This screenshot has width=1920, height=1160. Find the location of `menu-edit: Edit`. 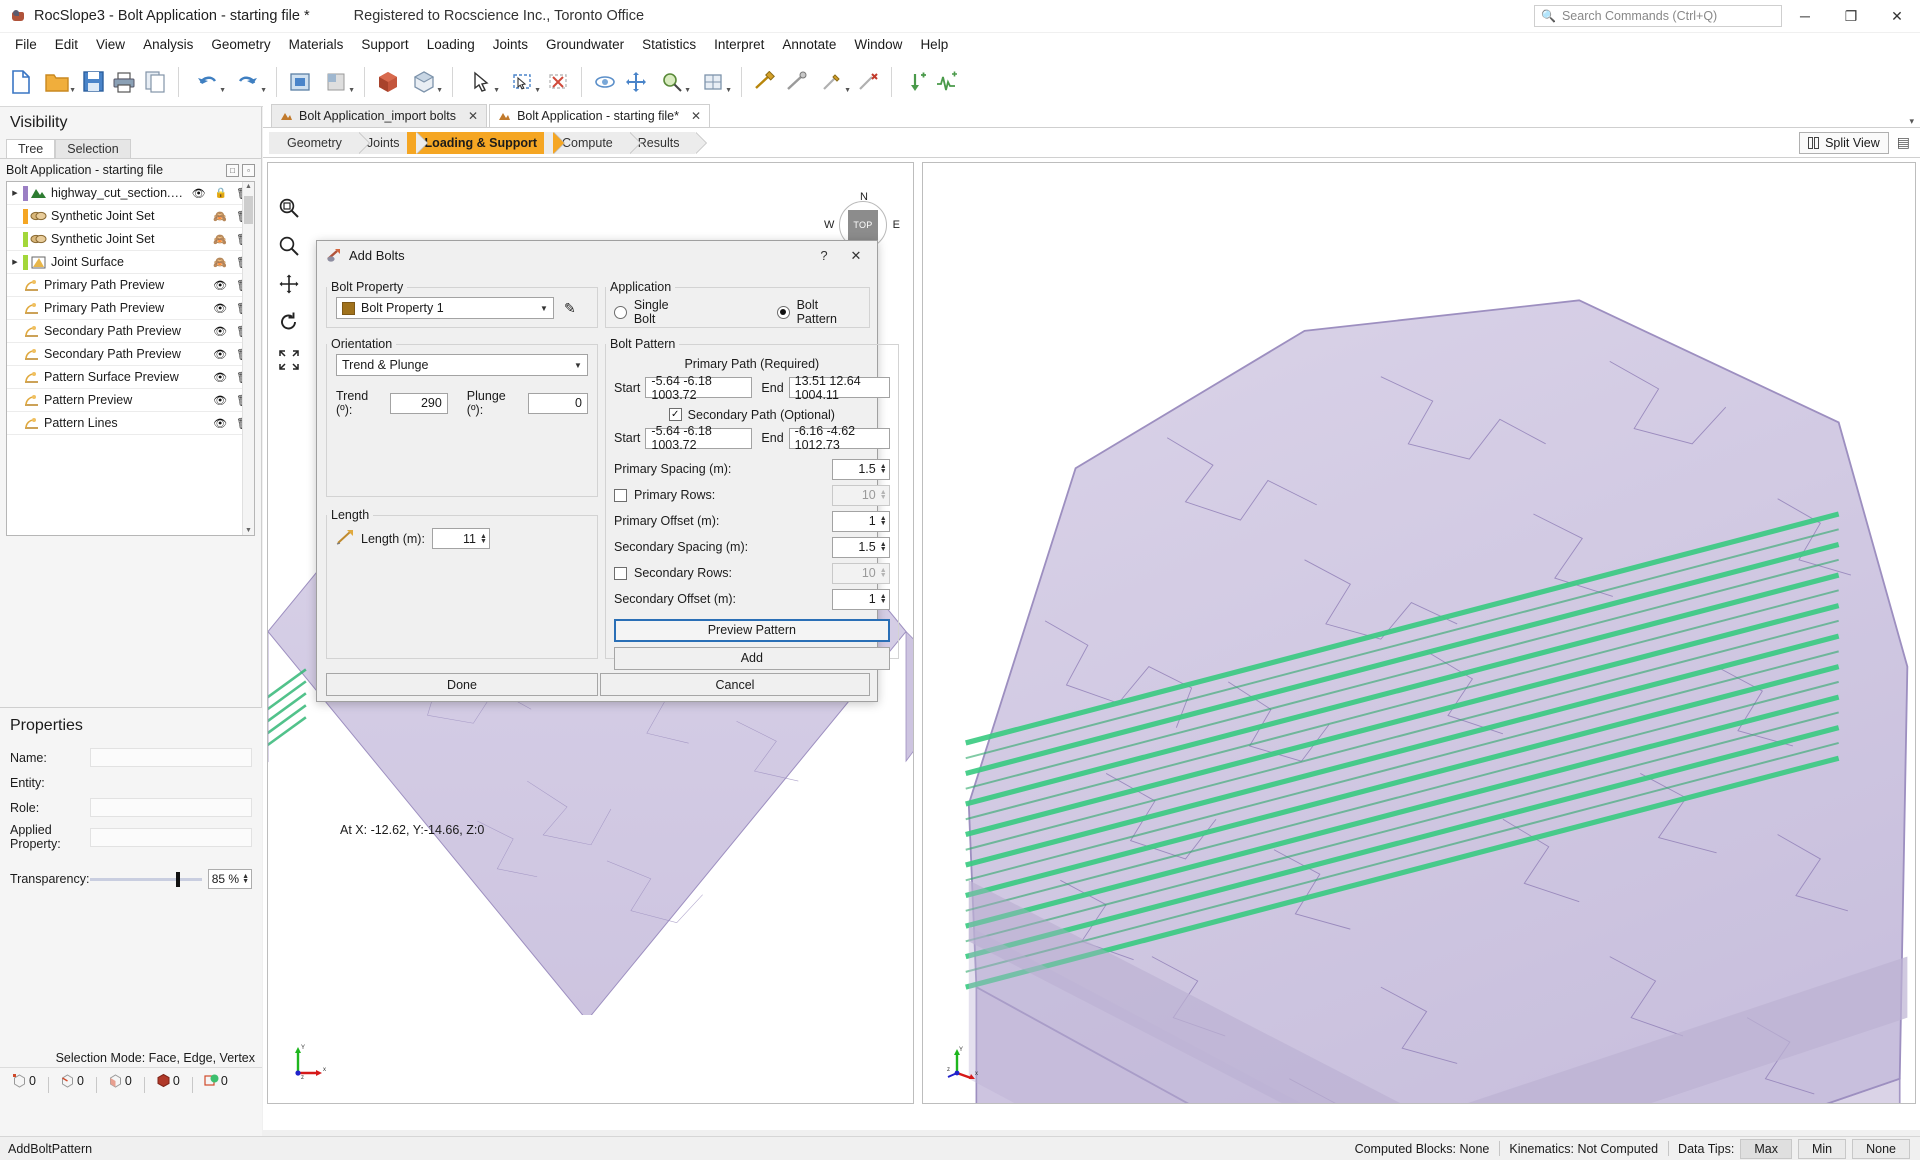

menu-edit: Edit is located at coordinates (66, 44).